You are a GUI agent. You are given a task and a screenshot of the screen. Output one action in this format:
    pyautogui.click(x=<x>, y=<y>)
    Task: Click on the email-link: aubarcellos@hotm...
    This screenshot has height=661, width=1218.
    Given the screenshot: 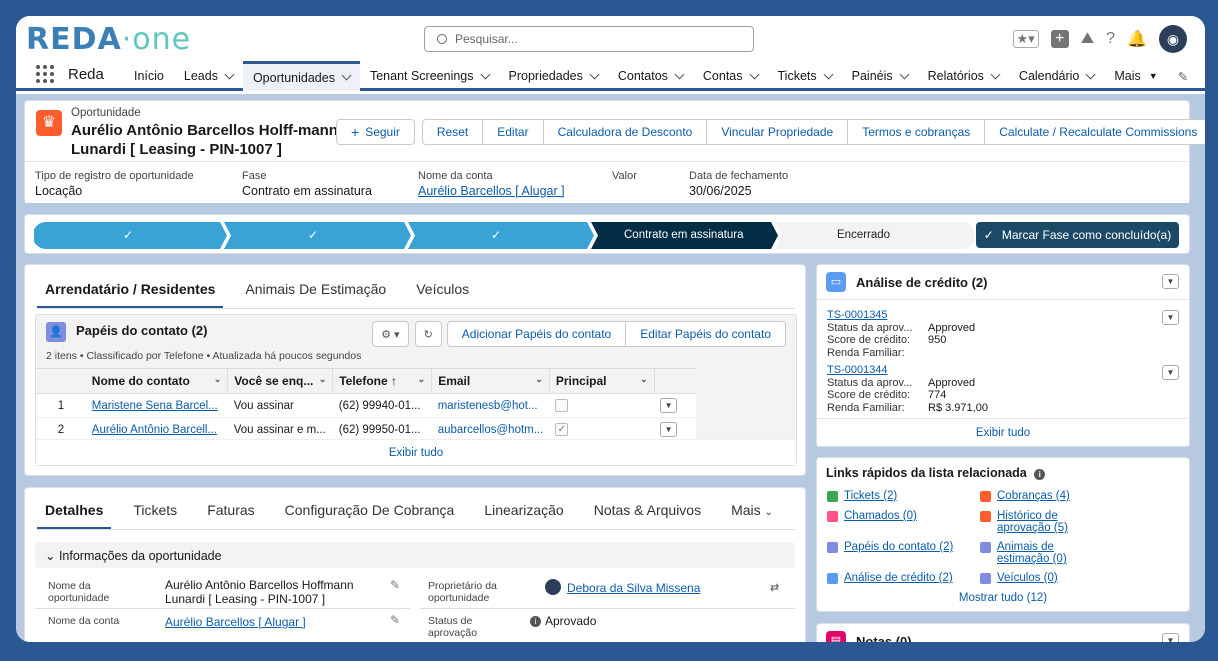 What is the action you would take?
    pyautogui.click(x=491, y=430)
    